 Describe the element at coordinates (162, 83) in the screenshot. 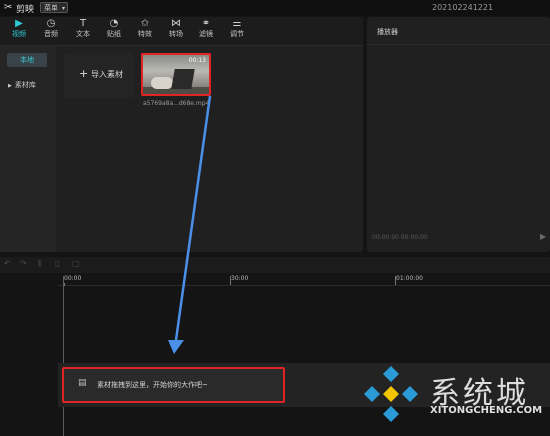

I see `thumbnail-cat` at that location.